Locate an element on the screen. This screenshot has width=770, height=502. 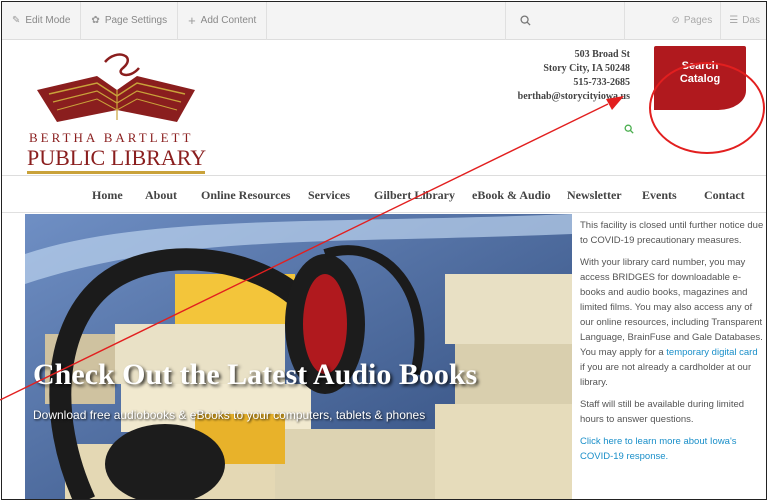
pages-icon: ⊘ is located at coordinates (675, 20).